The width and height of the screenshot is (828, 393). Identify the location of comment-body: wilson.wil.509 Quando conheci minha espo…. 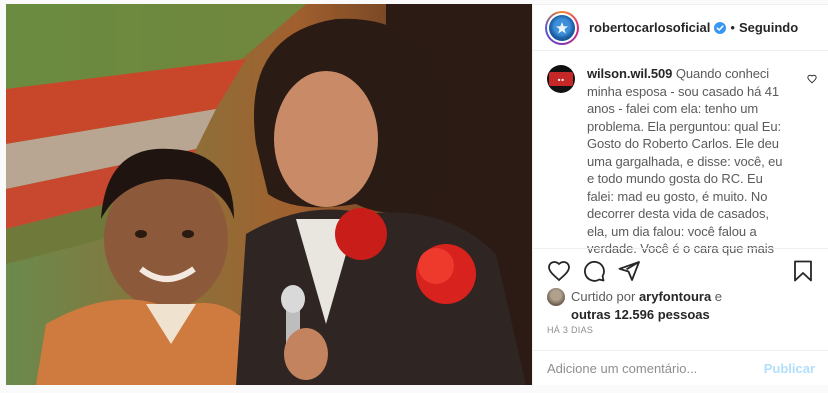
(685, 161).